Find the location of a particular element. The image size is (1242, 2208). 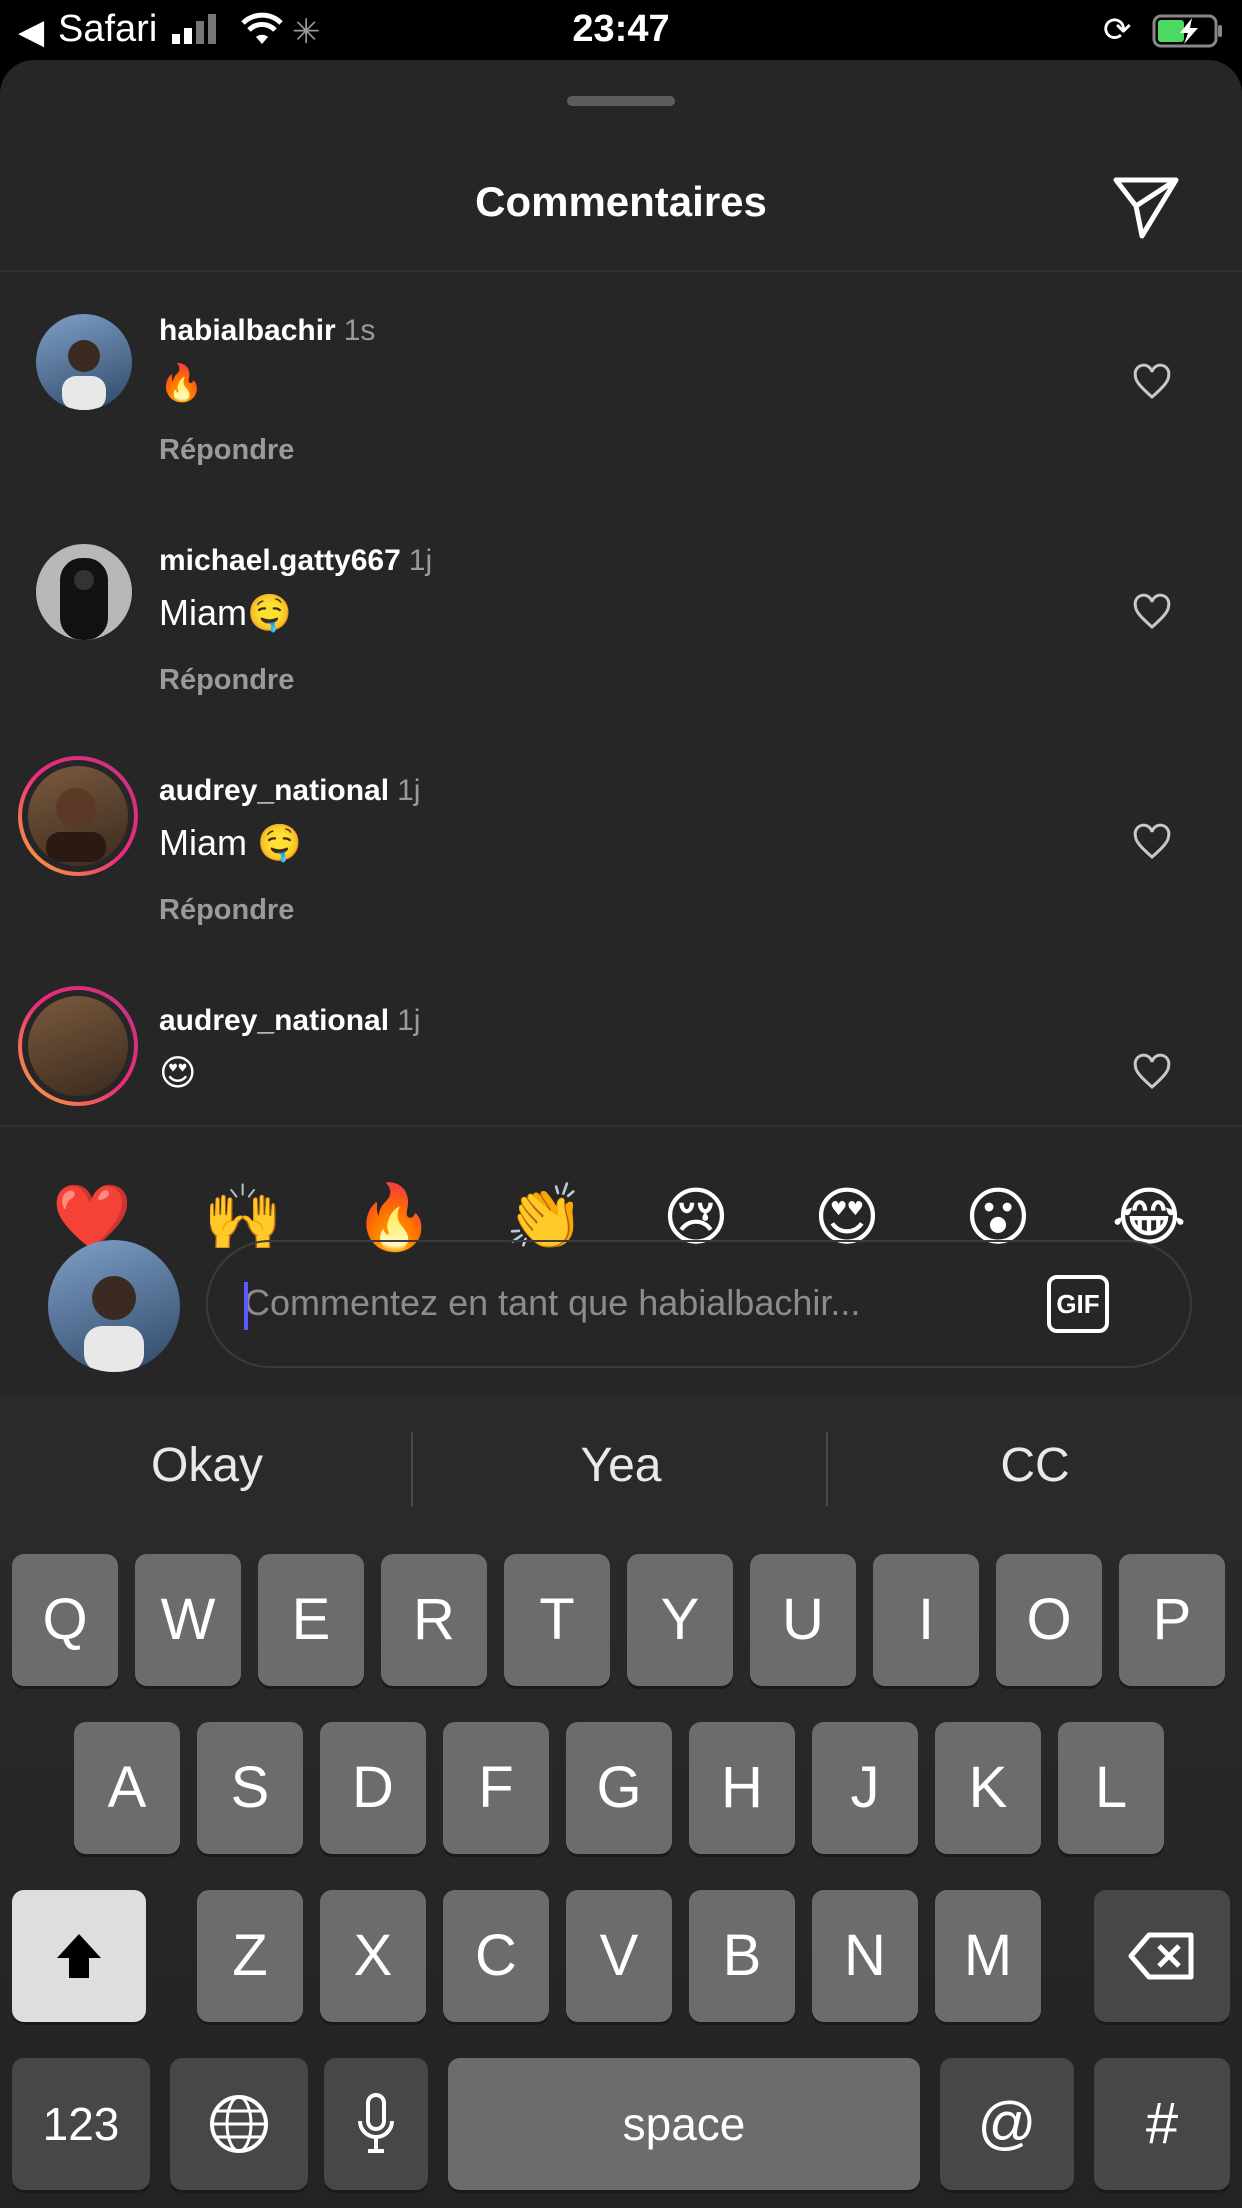

comment-username: habialbachir 1s is located at coordinates (267, 331).